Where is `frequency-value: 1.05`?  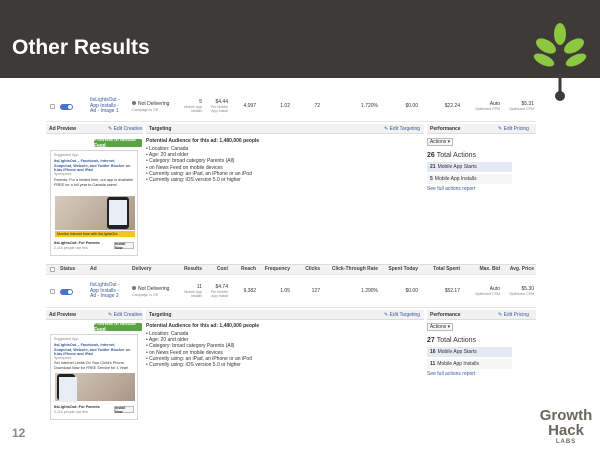
frequency-value: 1.05 is located at coordinates (285, 290).